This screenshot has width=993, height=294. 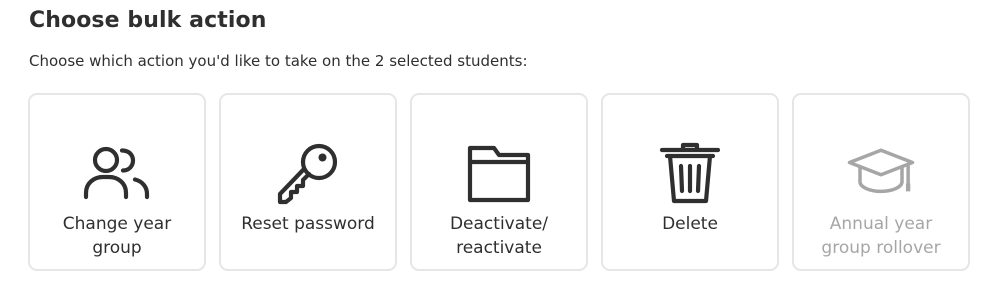 What do you see at coordinates (881, 173) in the screenshot?
I see `graduation-cap-icon` at bounding box center [881, 173].